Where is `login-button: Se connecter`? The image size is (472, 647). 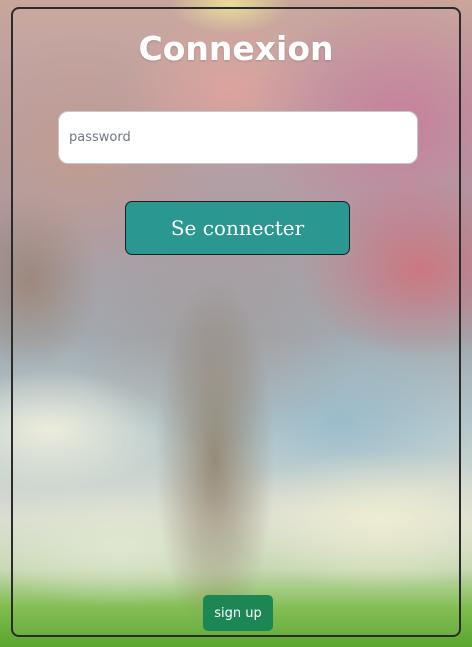
login-button: Se connecter is located at coordinates (237, 228).